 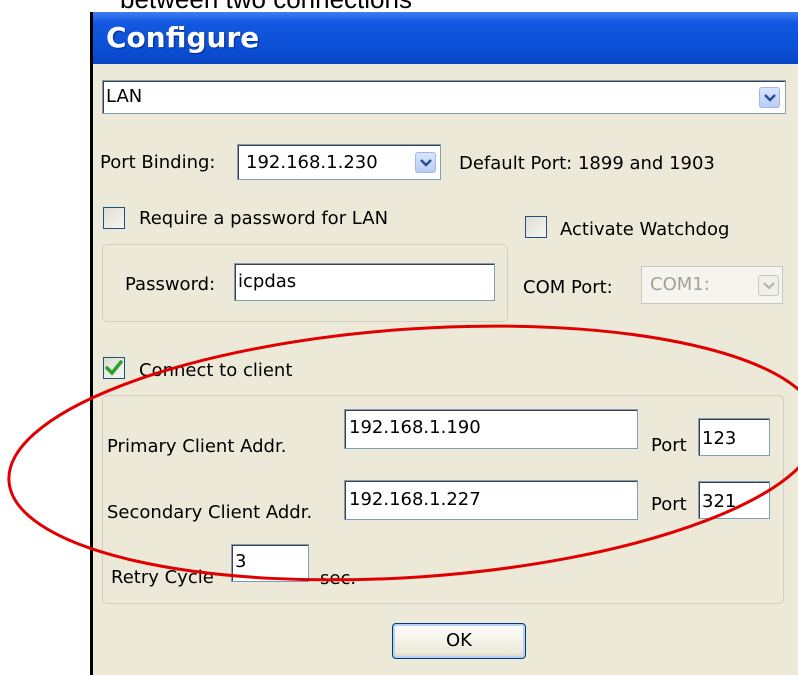 I want to click on retry-cycle-value: 3, so click(x=241, y=561).